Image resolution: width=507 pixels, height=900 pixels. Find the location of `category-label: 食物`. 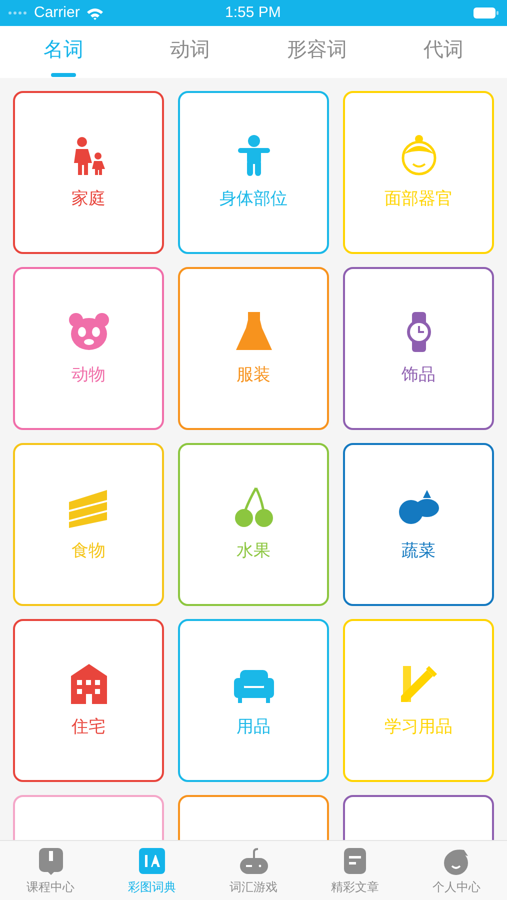

category-label: 食物 is located at coordinates (89, 551).